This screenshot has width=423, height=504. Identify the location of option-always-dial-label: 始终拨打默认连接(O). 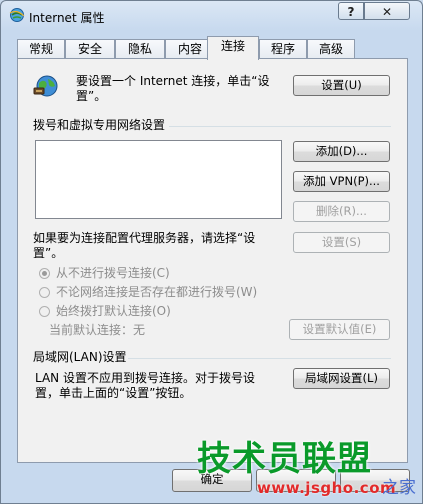
(113, 311).